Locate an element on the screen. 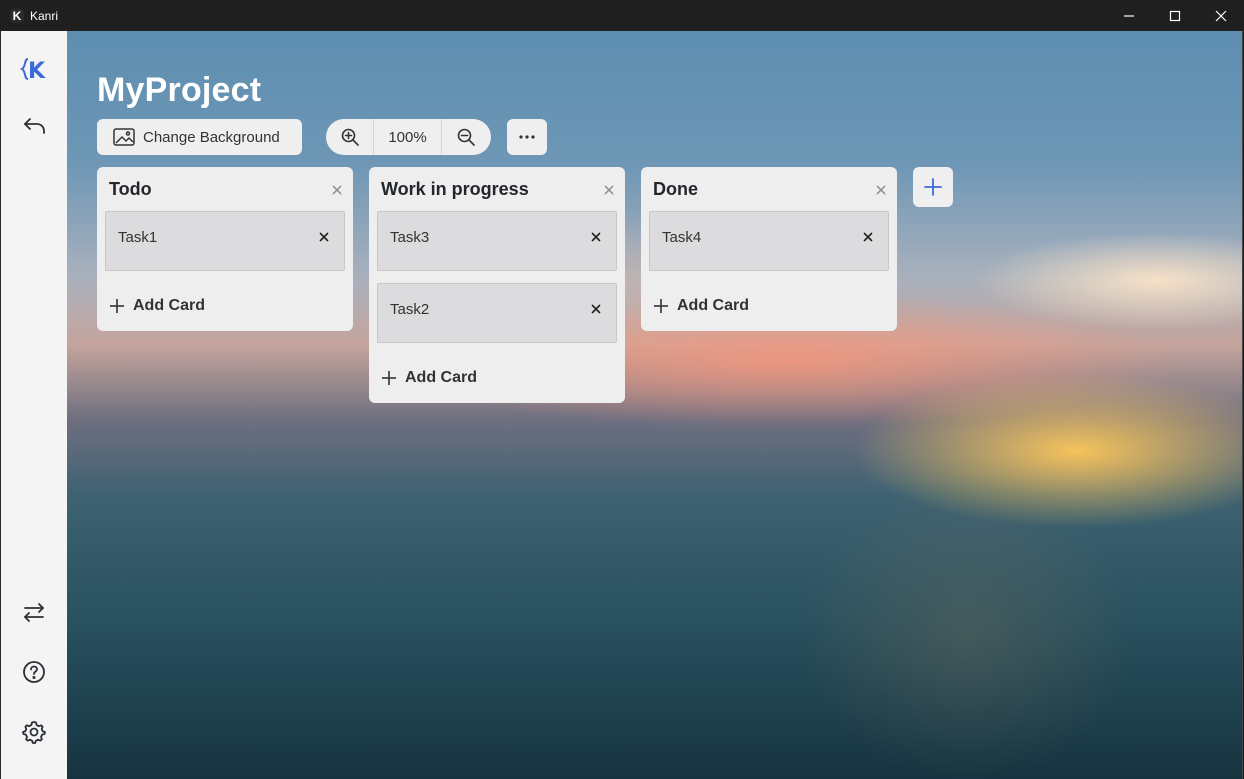 Image resolution: width=1244 pixels, height=779 pixels. card: Task4 is located at coordinates (769, 241).